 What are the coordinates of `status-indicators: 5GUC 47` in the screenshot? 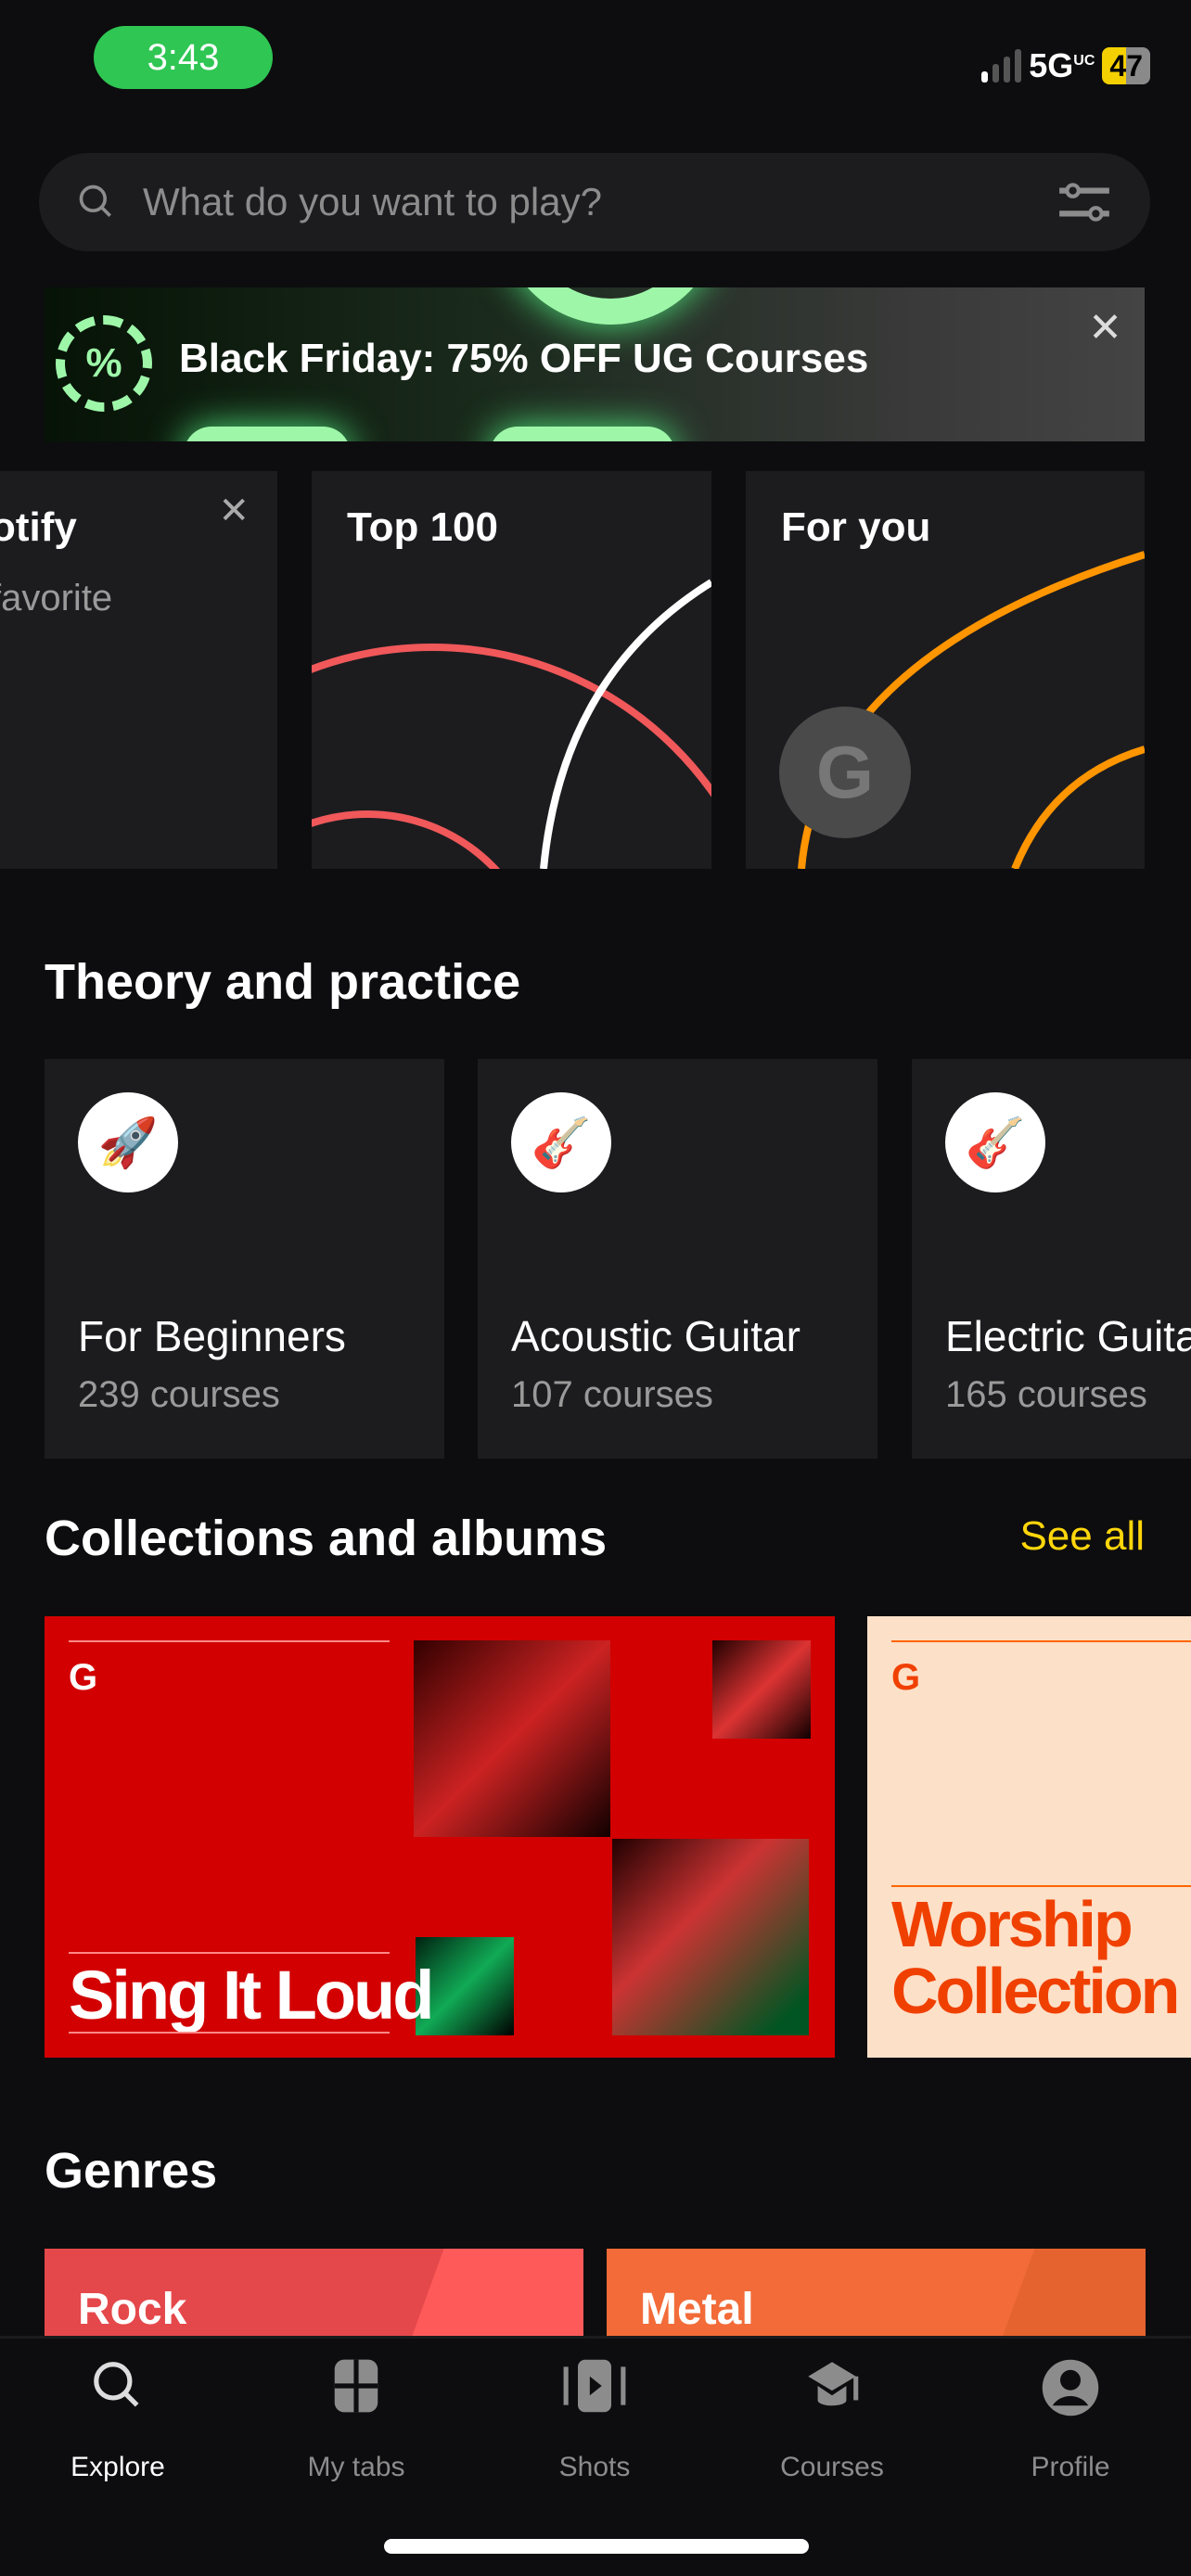 It's located at (1065, 66).